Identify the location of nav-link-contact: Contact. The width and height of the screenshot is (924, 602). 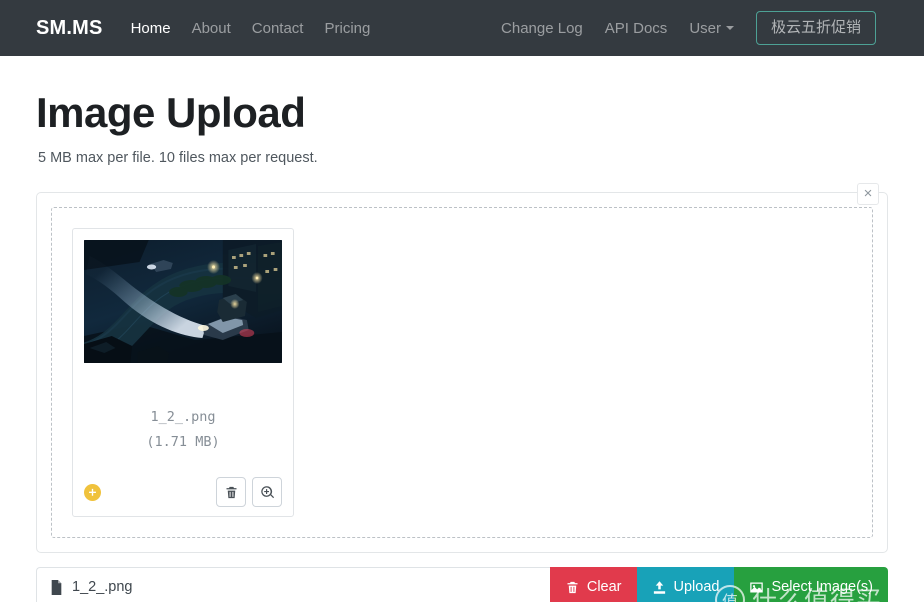
(278, 28).